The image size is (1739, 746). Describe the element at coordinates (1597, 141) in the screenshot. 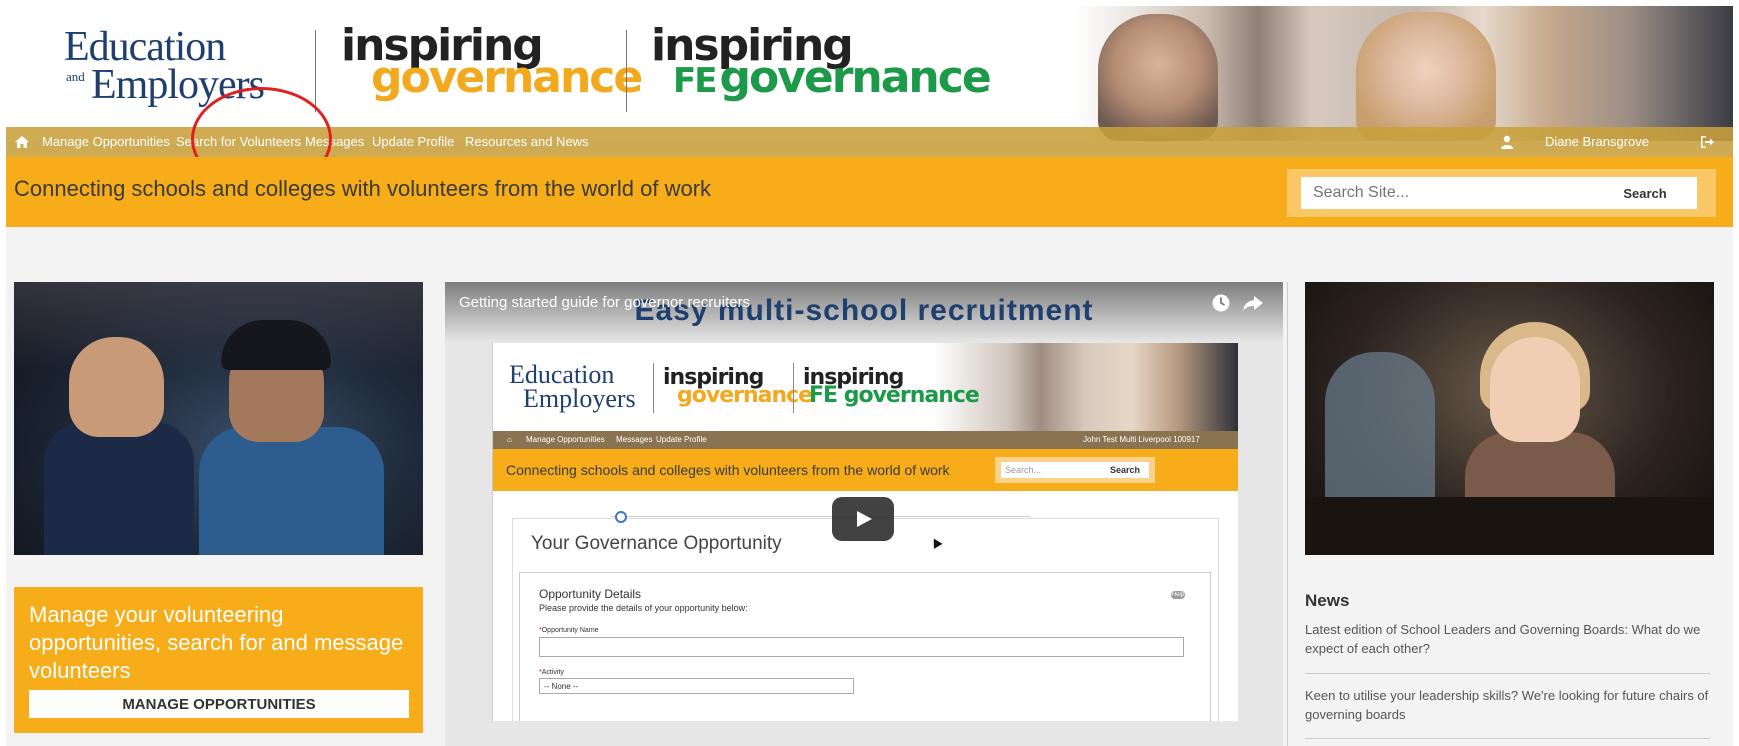

I see `user-name: Diane Bransgrove` at that location.